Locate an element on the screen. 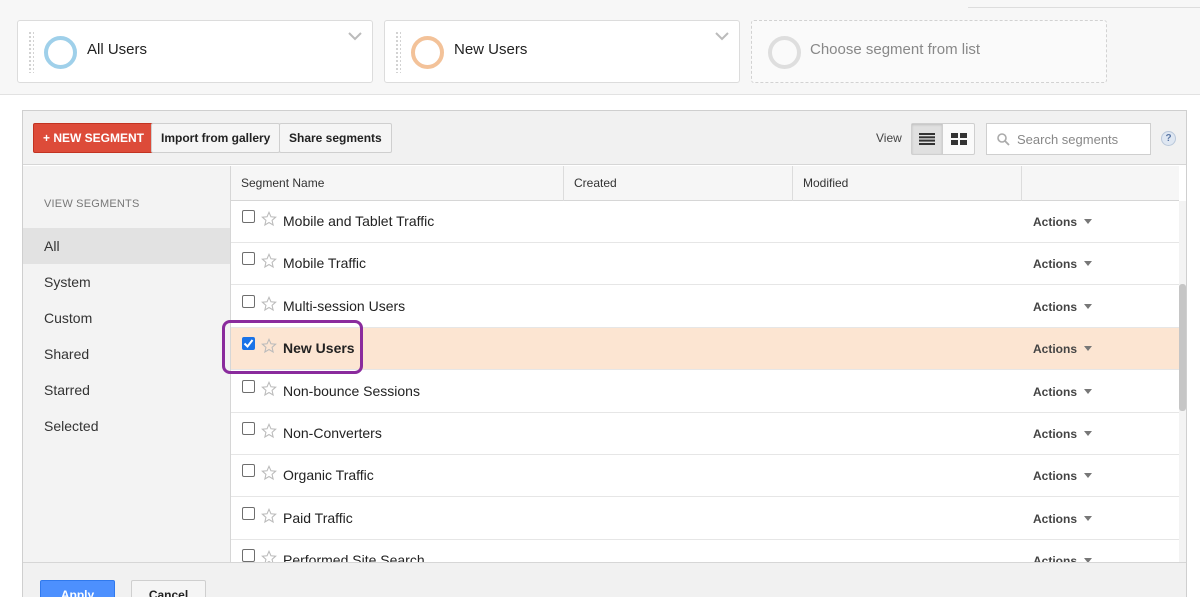 The image size is (1200, 597). segment-name: Mobile Traffic is located at coordinates (324, 263).